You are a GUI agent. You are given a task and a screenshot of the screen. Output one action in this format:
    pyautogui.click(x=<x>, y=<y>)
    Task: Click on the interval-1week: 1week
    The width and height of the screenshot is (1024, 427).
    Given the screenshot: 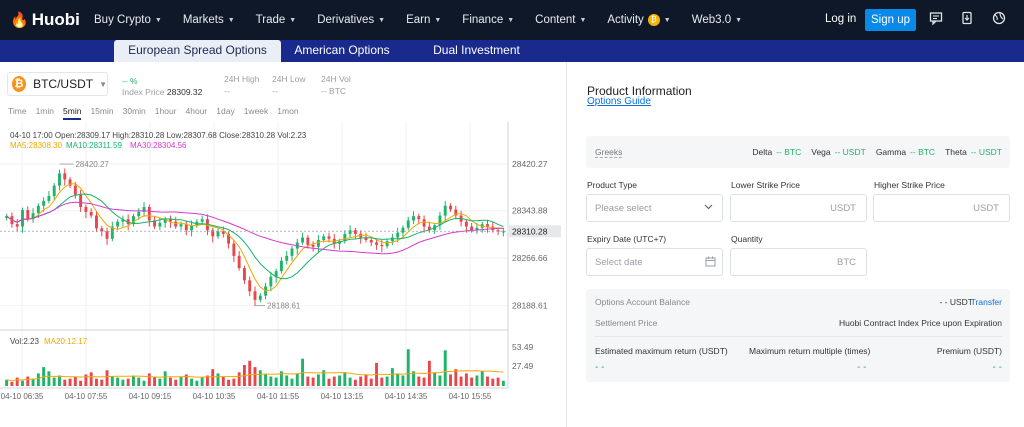 What is the action you would take?
    pyautogui.click(x=256, y=113)
    